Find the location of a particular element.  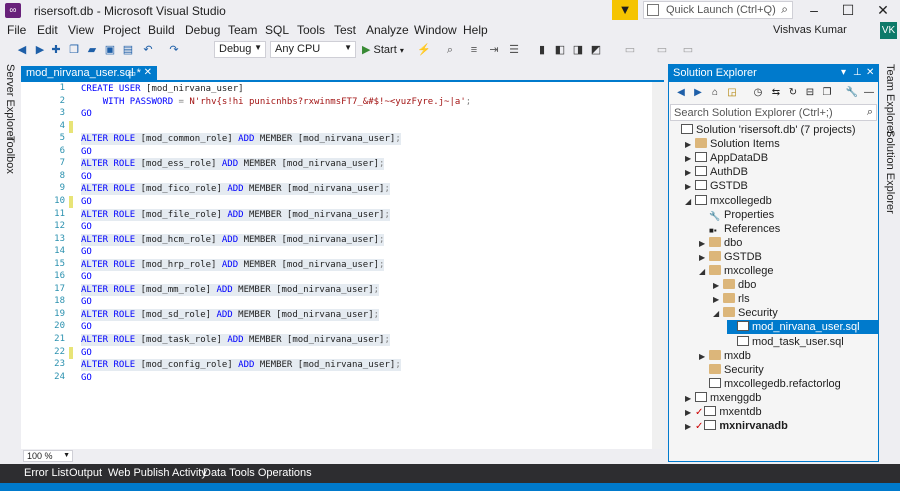

menu-view: View is located at coordinates (81, 30).